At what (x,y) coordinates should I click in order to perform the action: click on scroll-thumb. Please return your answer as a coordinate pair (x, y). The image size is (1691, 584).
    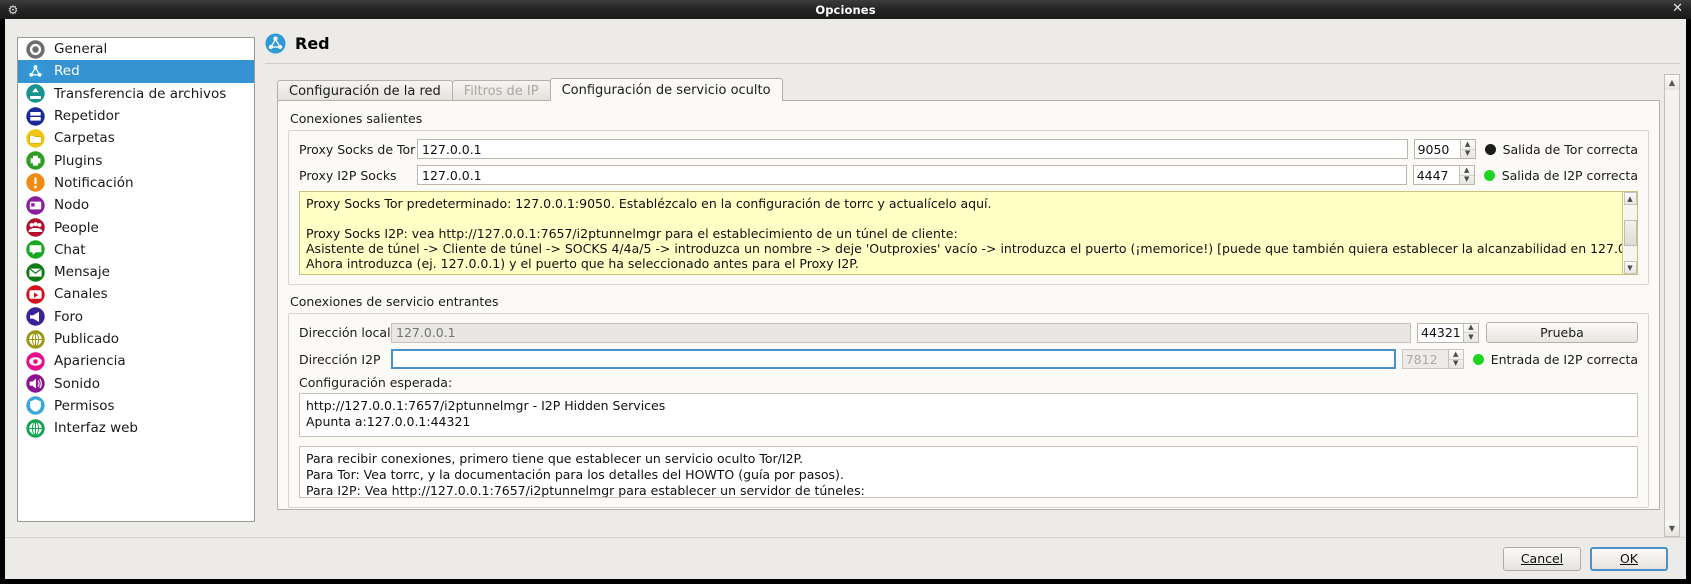
    Looking at the image, I should click on (1630, 233).